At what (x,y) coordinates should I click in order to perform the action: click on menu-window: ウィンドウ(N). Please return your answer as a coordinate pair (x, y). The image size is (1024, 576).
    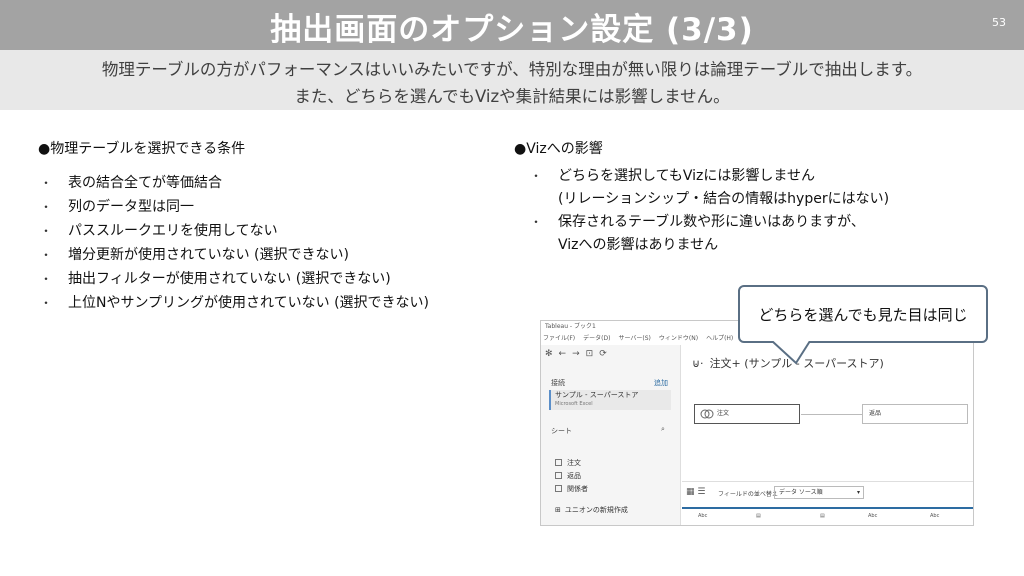
    Looking at the image, I should click on (678, 338).